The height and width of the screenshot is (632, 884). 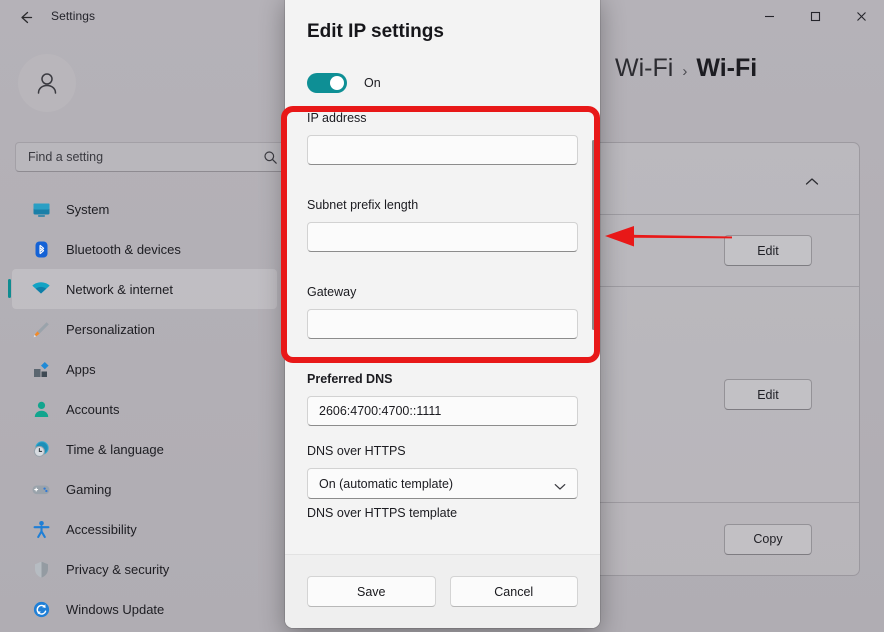 What do you see at coordinates (356, 451) in the screenshot?
I see `dns-over-https-label: DNS over HTTPS` at bounding box center [356, 451].